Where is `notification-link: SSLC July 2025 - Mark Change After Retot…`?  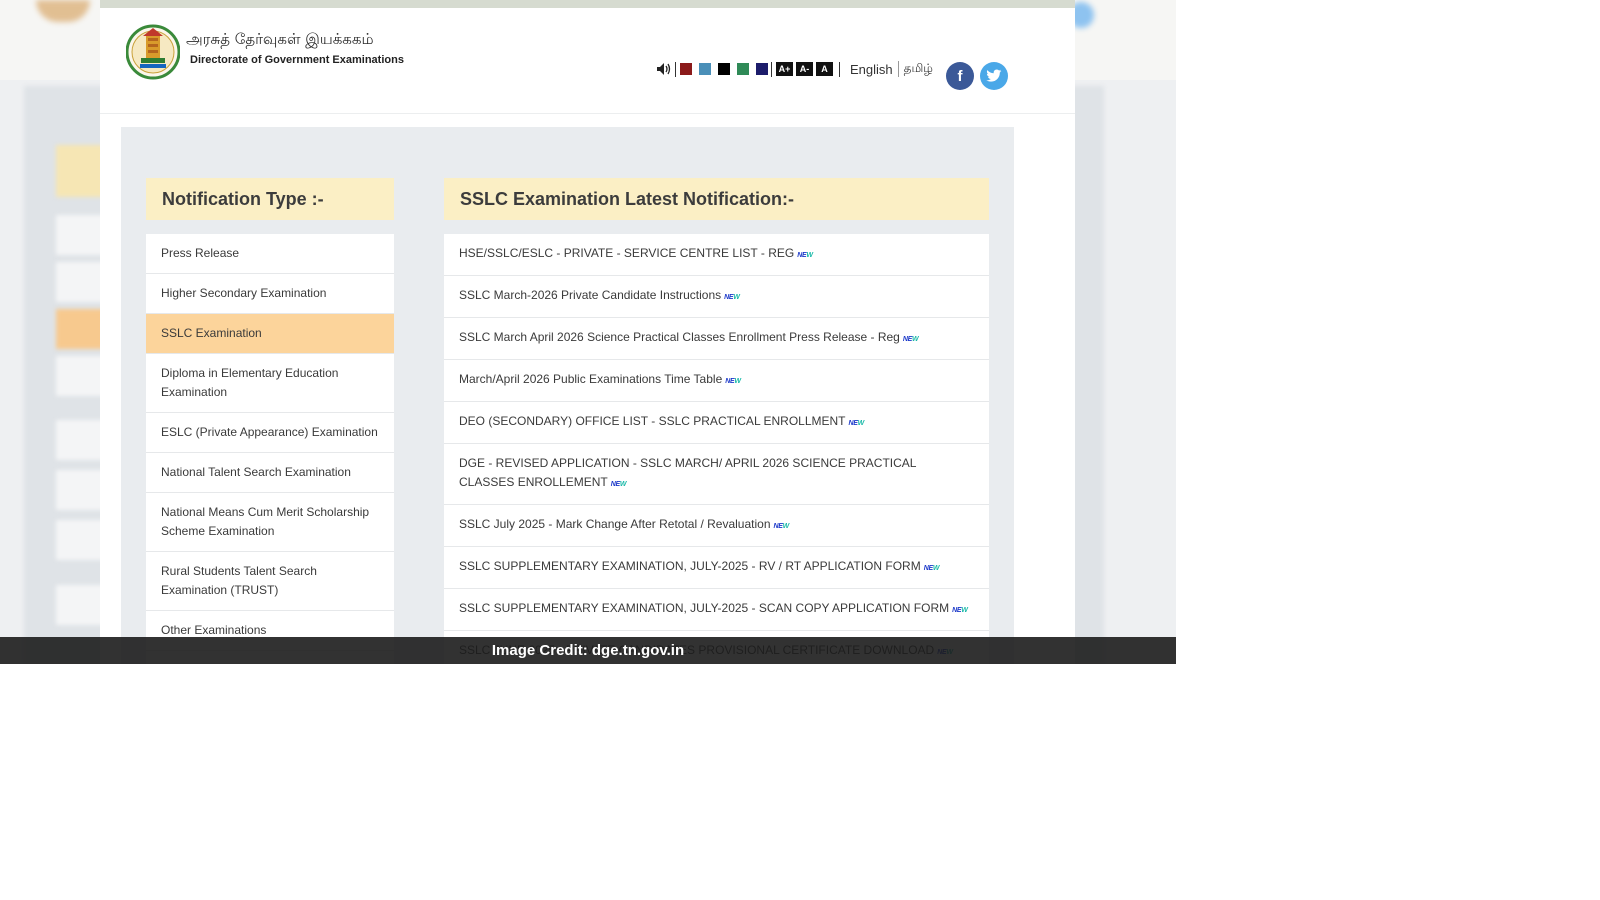 notification-link: SSLC July 2025 - Mark Change After Retot… is located at coordinates (615, 524).